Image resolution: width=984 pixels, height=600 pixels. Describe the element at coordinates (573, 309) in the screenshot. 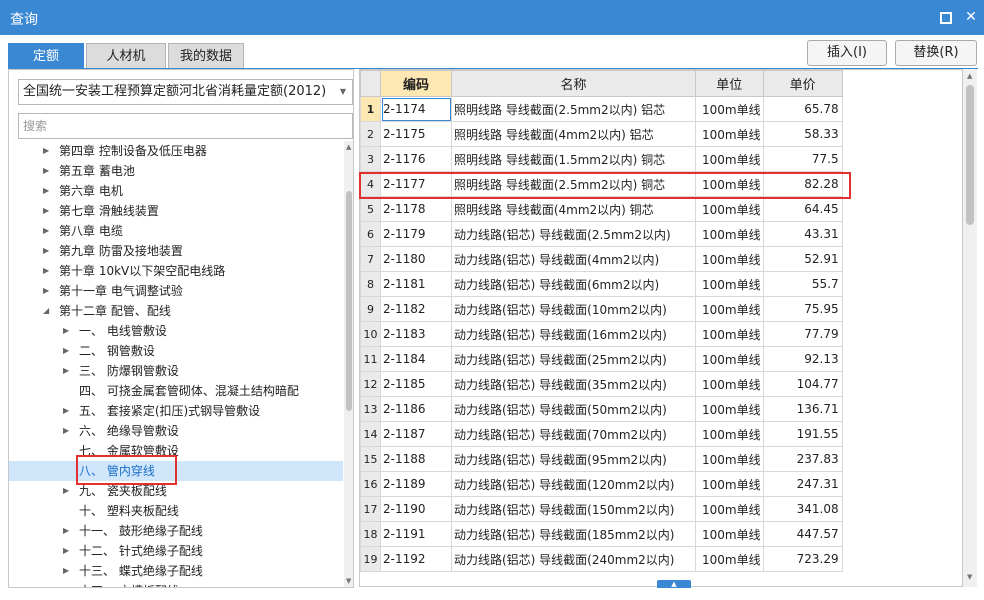

I see `cell-name: 动力线路(铝芯) 导线截面(10mm2以内)` at that location.